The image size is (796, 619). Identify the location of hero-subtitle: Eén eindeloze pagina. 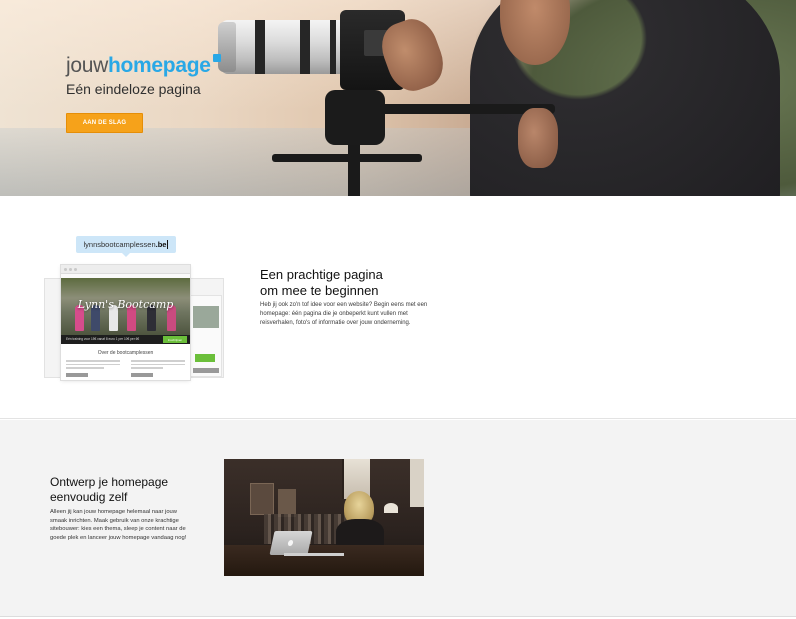
(133, 89).